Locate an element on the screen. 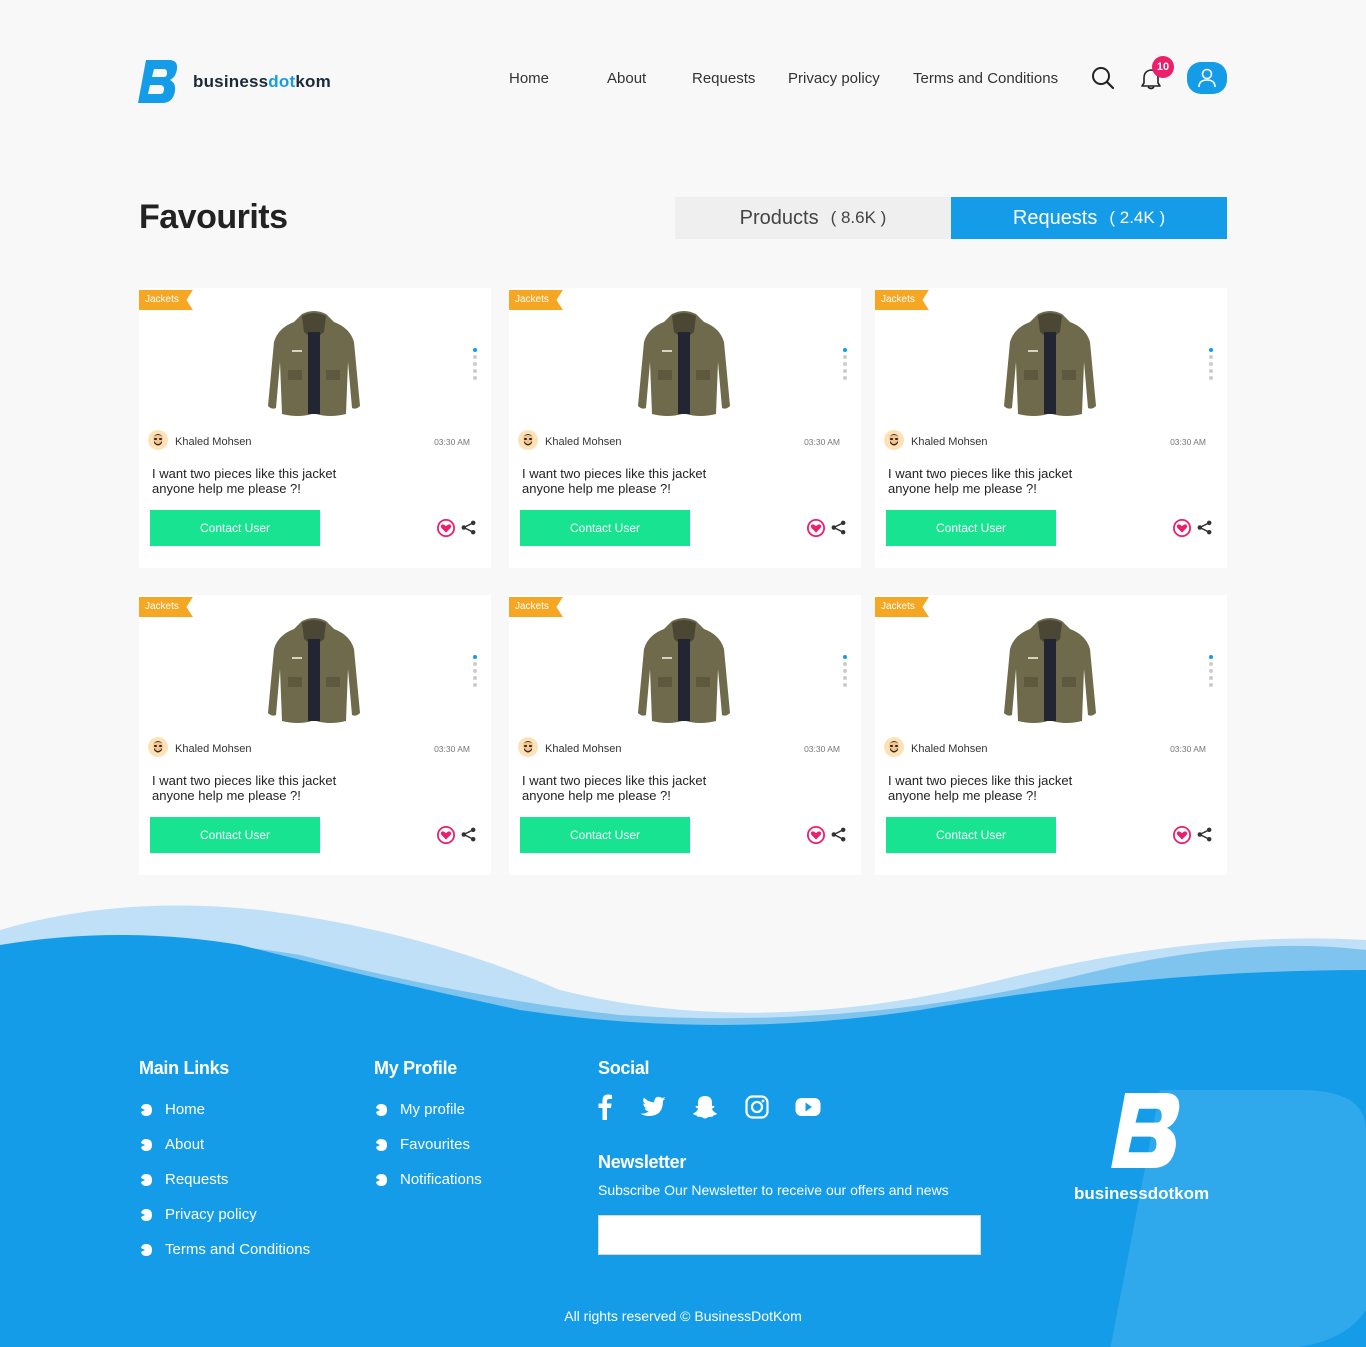 This screenshot has height=1347, width=1366. footer-link-label: Favourites is located at coordinates (435, 1144).